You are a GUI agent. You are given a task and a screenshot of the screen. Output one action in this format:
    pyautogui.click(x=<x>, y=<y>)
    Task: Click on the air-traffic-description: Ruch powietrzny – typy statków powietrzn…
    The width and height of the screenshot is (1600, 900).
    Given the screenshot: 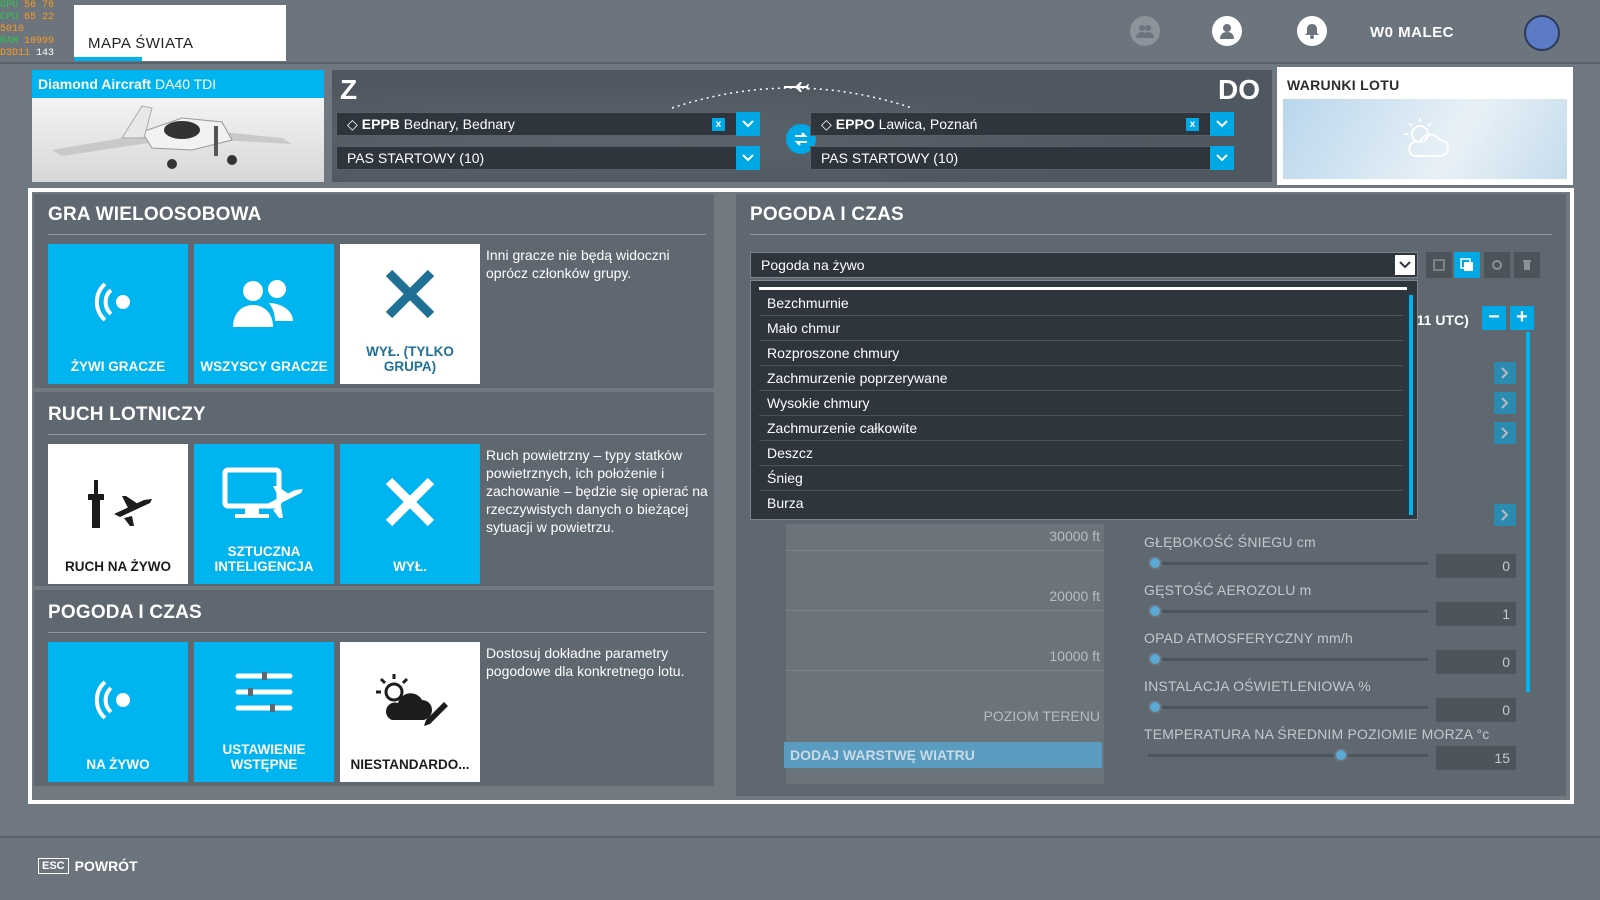 What is the action you would take?
    pyautogui.click(x=597, y=491)
    